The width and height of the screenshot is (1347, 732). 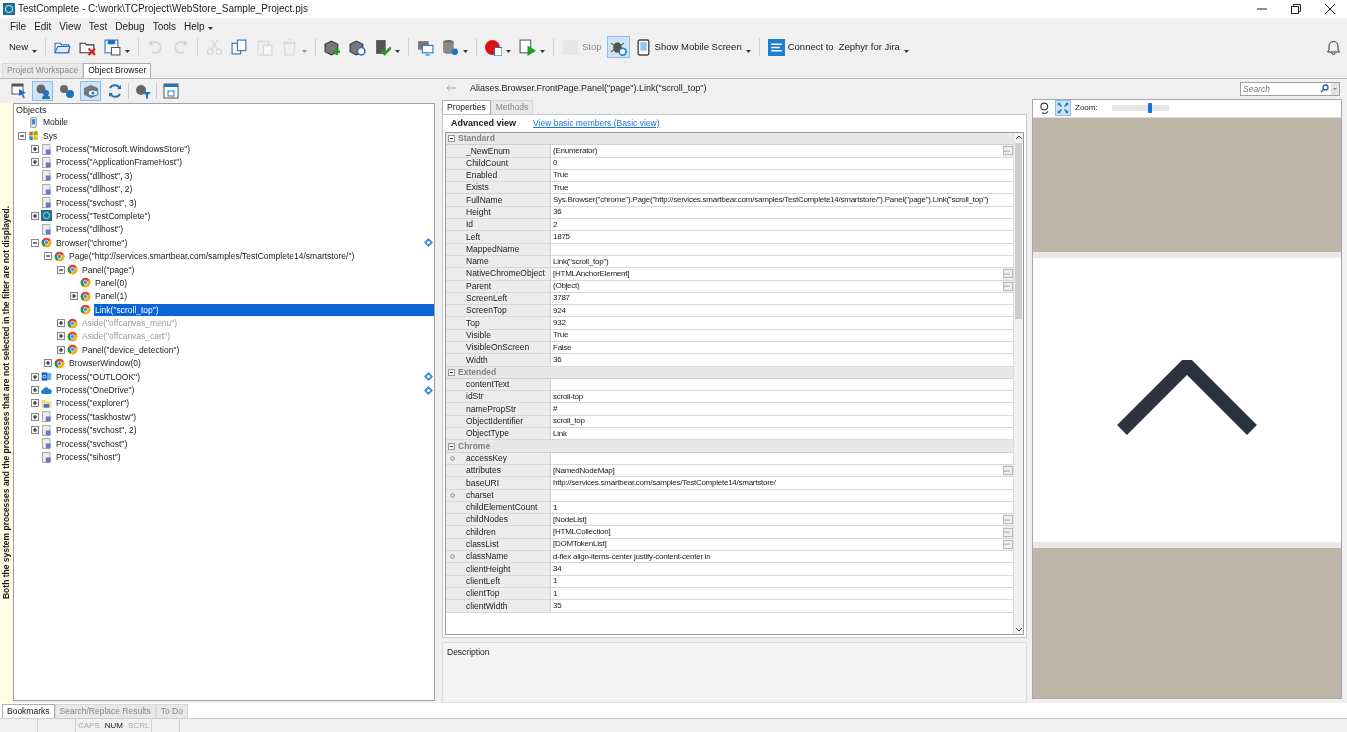 I want to click on property-row: ObjectType Link, so click(x=729, y=434).